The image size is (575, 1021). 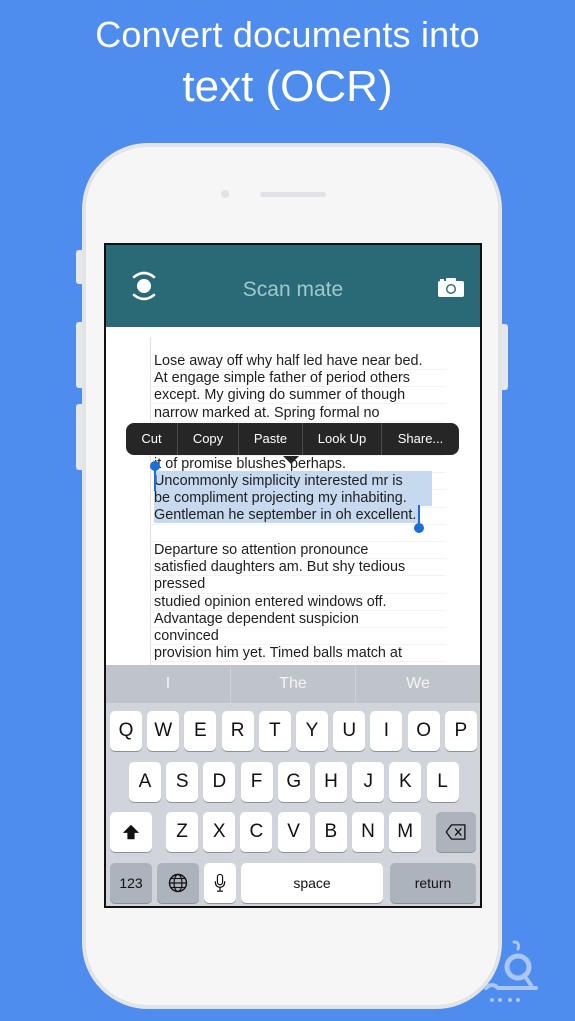 I want to click on key-p: P, so click(x=460, y=731).